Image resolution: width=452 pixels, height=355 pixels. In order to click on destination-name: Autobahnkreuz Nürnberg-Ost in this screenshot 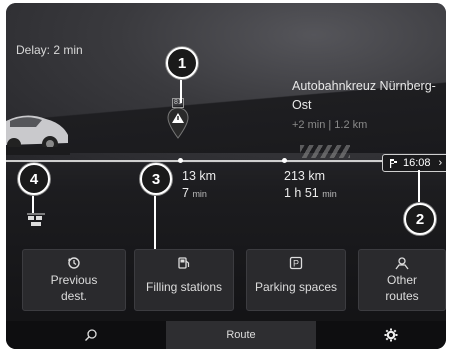, I will do `click(364, 95)`.